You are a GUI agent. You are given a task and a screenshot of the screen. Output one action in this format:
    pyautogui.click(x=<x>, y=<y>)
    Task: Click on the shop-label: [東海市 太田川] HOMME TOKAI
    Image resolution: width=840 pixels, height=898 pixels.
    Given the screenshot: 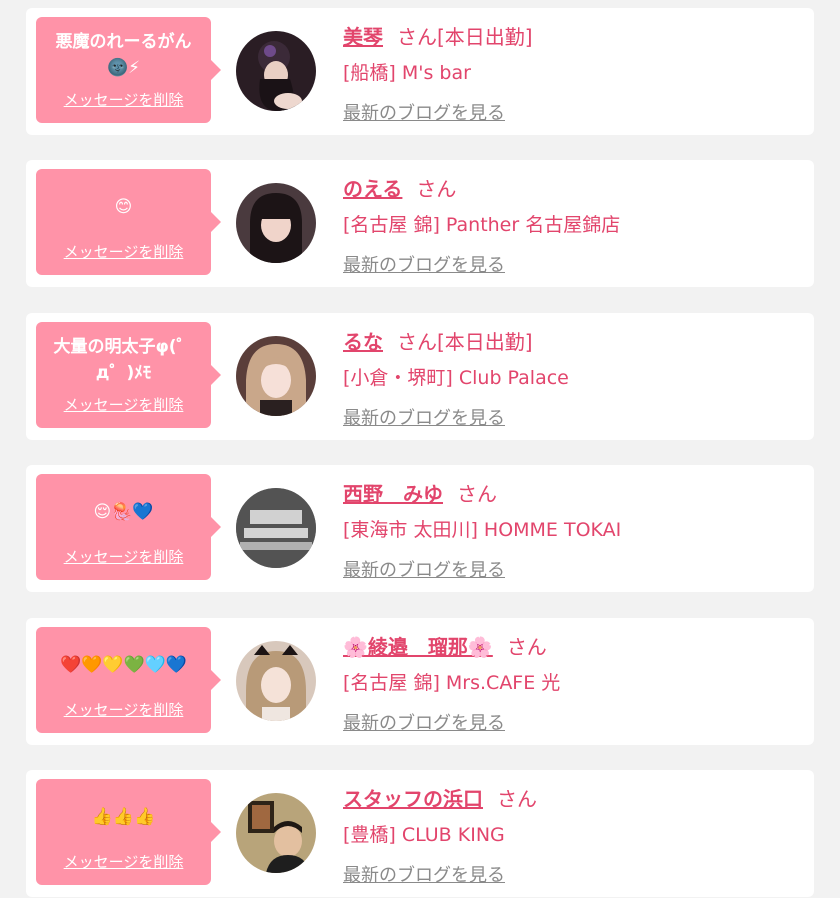 What is the action you would take?
    pyautogui.click(x=482, y=530)
    